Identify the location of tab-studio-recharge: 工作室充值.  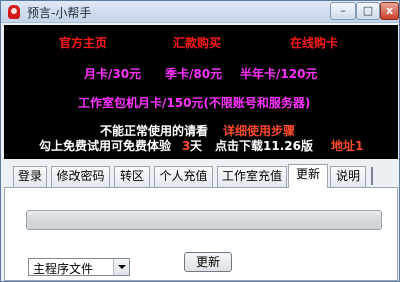
(252, 176).